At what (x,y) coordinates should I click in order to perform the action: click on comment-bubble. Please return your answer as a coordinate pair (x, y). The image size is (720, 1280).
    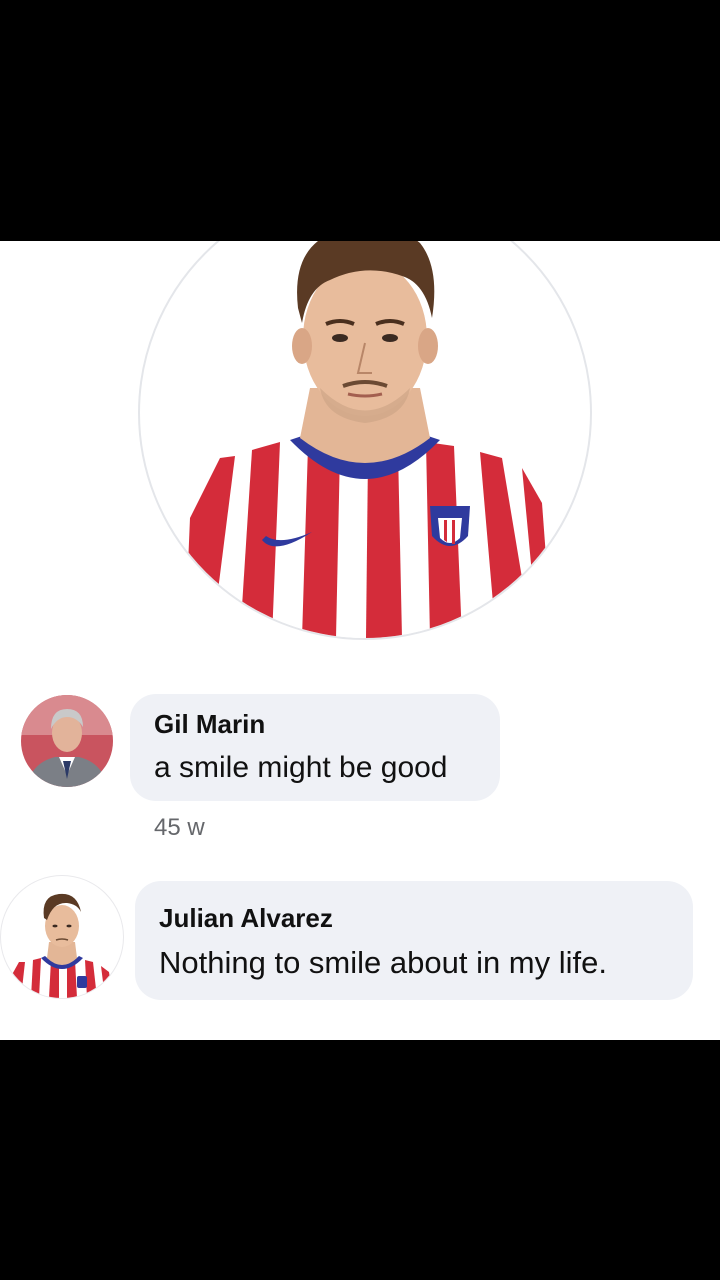
    Looking at the image, I should click on (414, 940).